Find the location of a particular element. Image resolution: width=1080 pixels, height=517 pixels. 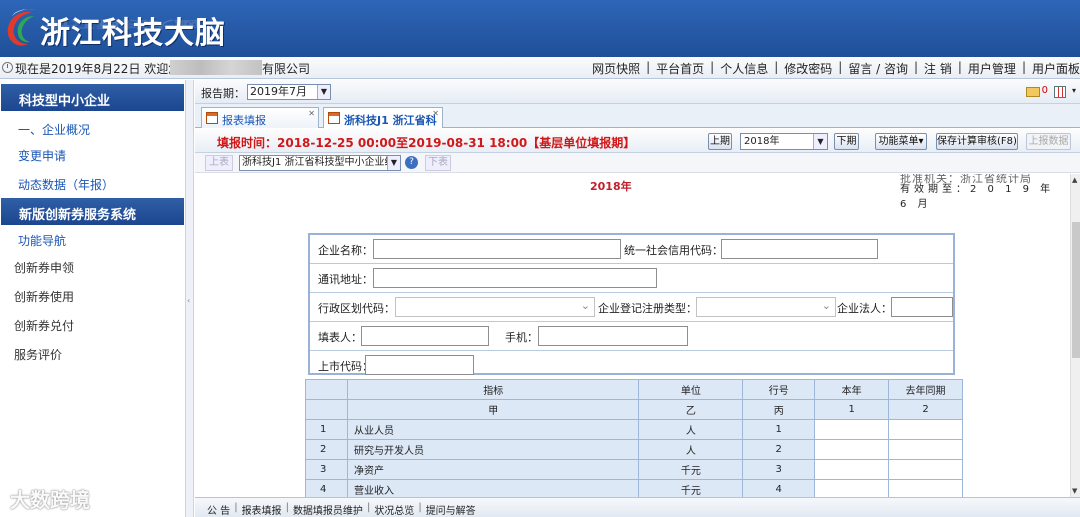

listed-code-input is located at coordinates (419, 365).